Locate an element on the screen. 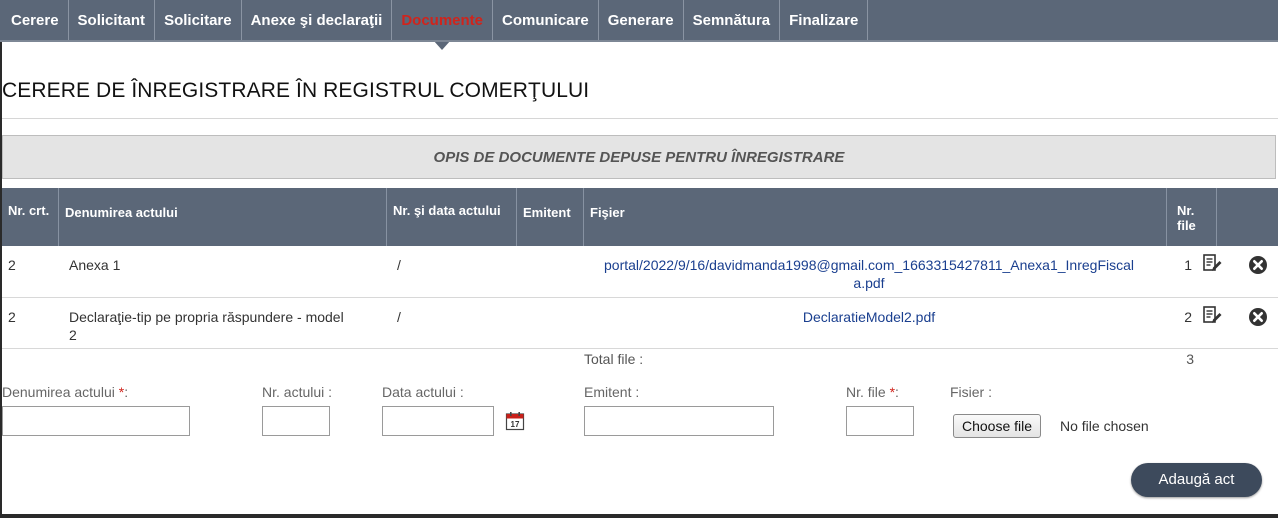  tab-label: Solicitare is located at coordinates (198, 20).